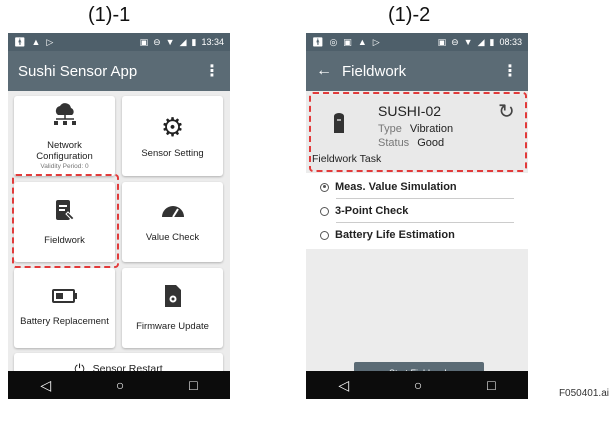 Image resolution: width=614 pixels, height=426 pixels. What do you see at coordinates (64, 145) in the screenshot?
I see `network-label-1: Network` at bounding box center [64, 145].